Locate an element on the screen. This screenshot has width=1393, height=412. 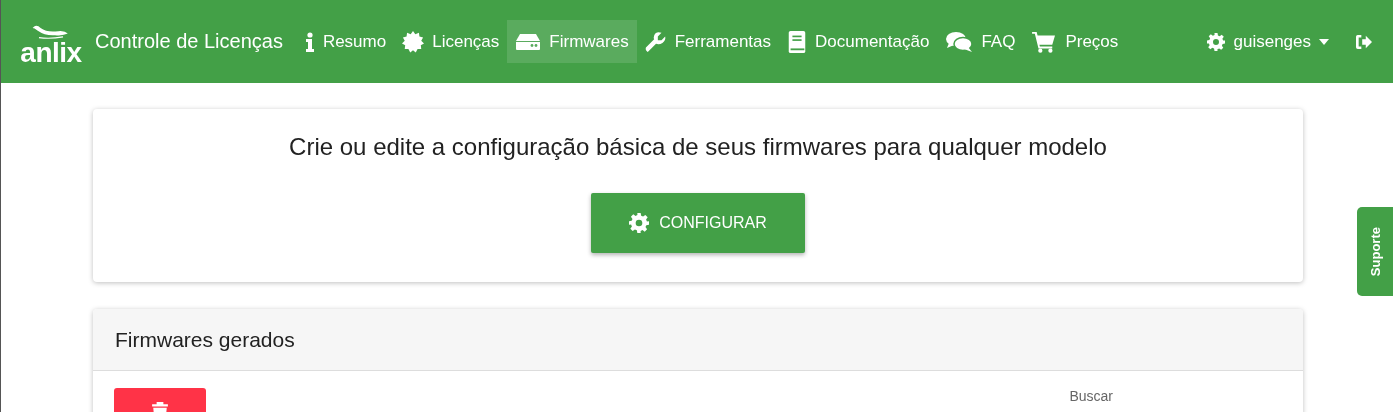
info-icon is located at coordinates (309, 41).